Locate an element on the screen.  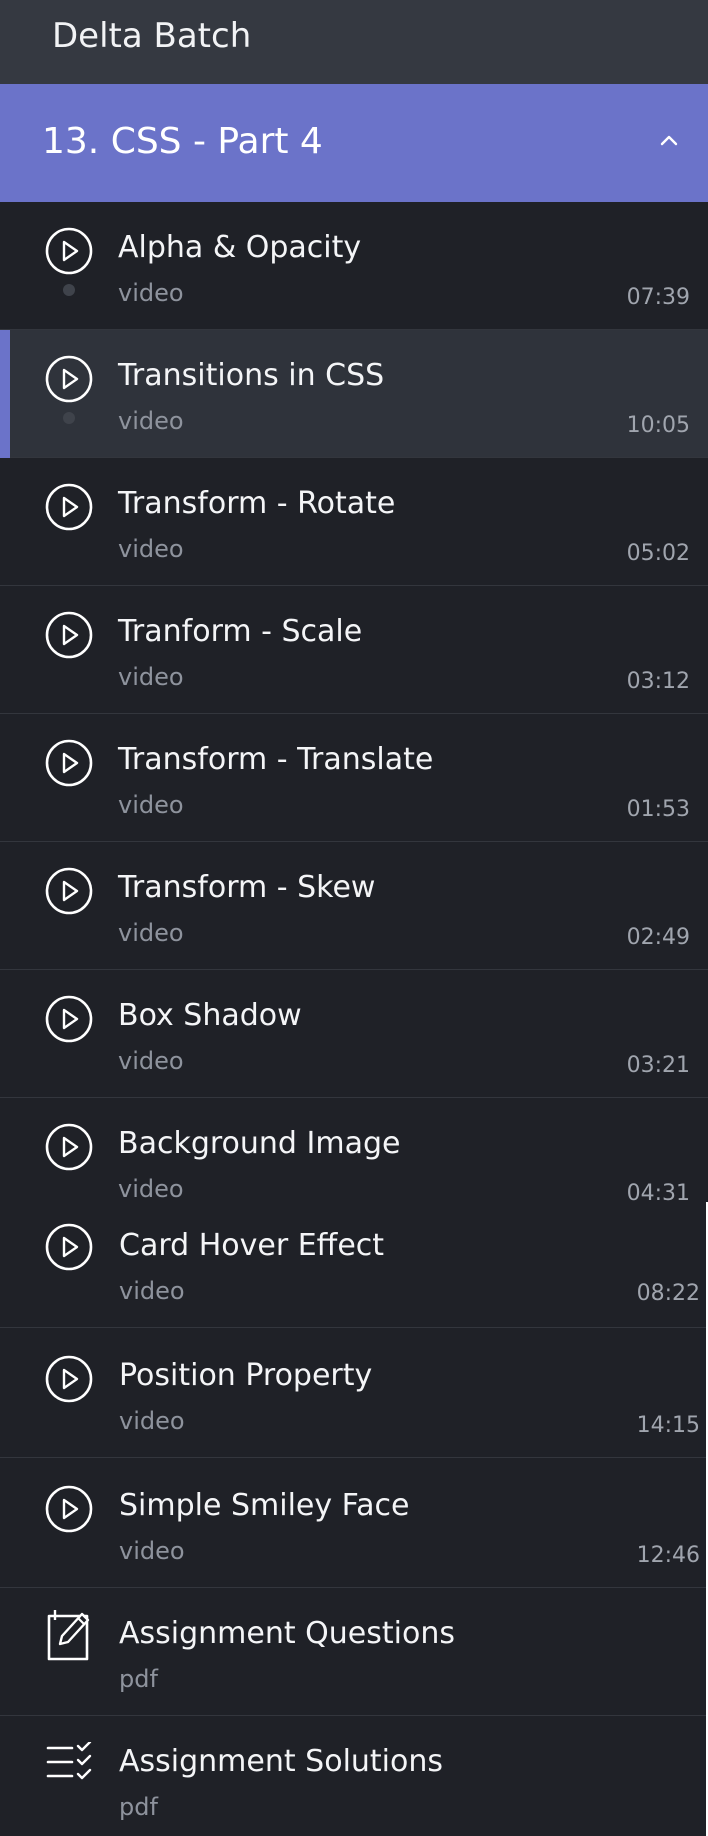
lesson-item-transitions-in-css: Transitions in CSS video 10:05 is located at coordinates (354, 394).